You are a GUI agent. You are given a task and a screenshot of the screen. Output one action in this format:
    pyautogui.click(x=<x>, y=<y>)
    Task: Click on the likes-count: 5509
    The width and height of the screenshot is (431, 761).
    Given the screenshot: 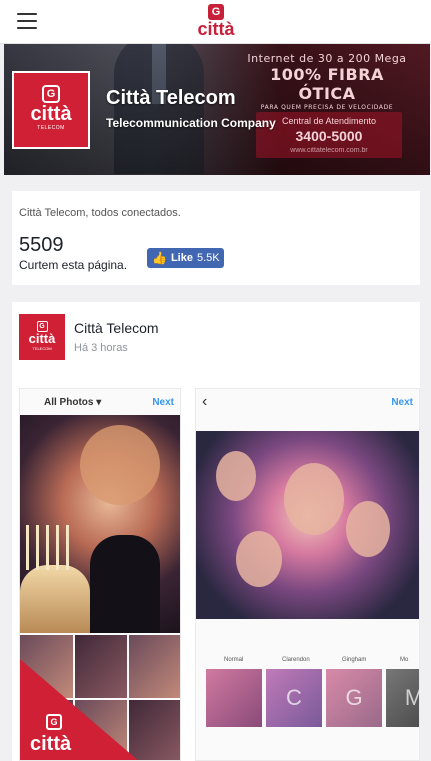 What is the action you would take?
    pyautogui.click(x=41, y=245)
    